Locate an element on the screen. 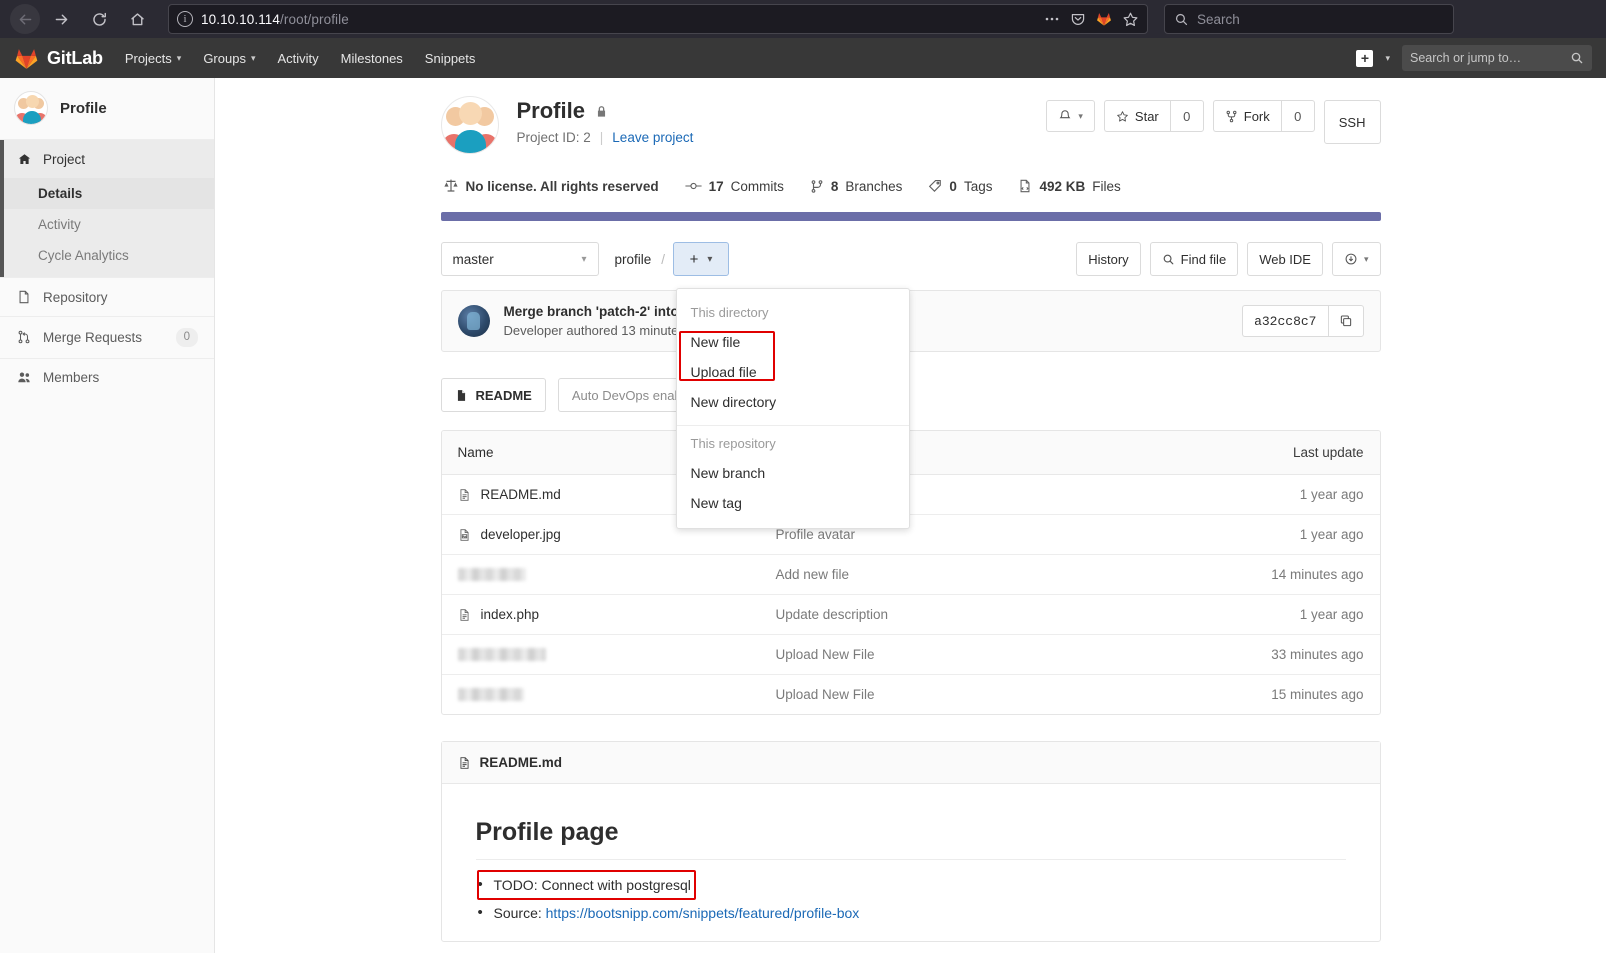 The width and height of the screenshot is (1606, 953). find-file-button: Find file is located at coordinates (1194, 259).